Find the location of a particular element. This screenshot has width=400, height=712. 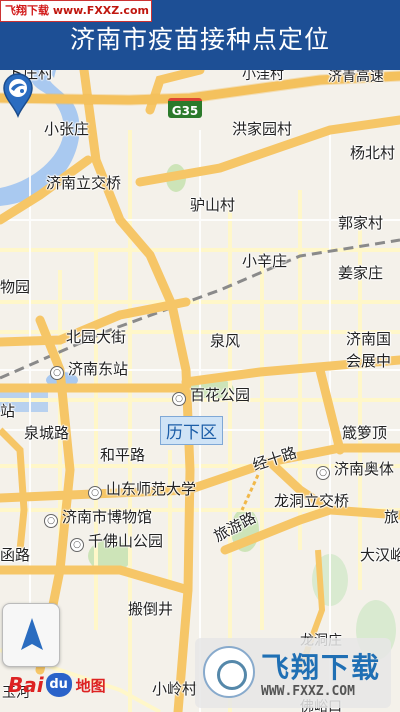

highway-shield: G35 is located at coordinates (185, 108).